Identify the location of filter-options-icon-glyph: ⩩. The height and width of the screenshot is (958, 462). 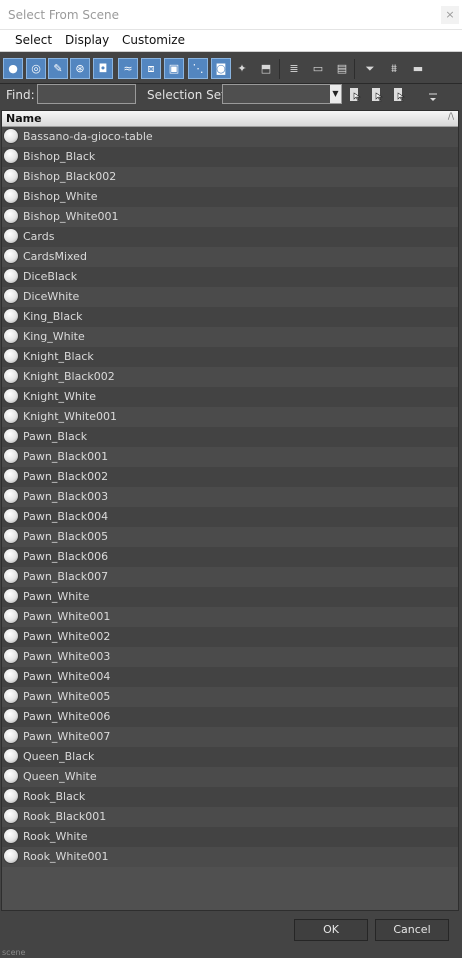
(394, 68).